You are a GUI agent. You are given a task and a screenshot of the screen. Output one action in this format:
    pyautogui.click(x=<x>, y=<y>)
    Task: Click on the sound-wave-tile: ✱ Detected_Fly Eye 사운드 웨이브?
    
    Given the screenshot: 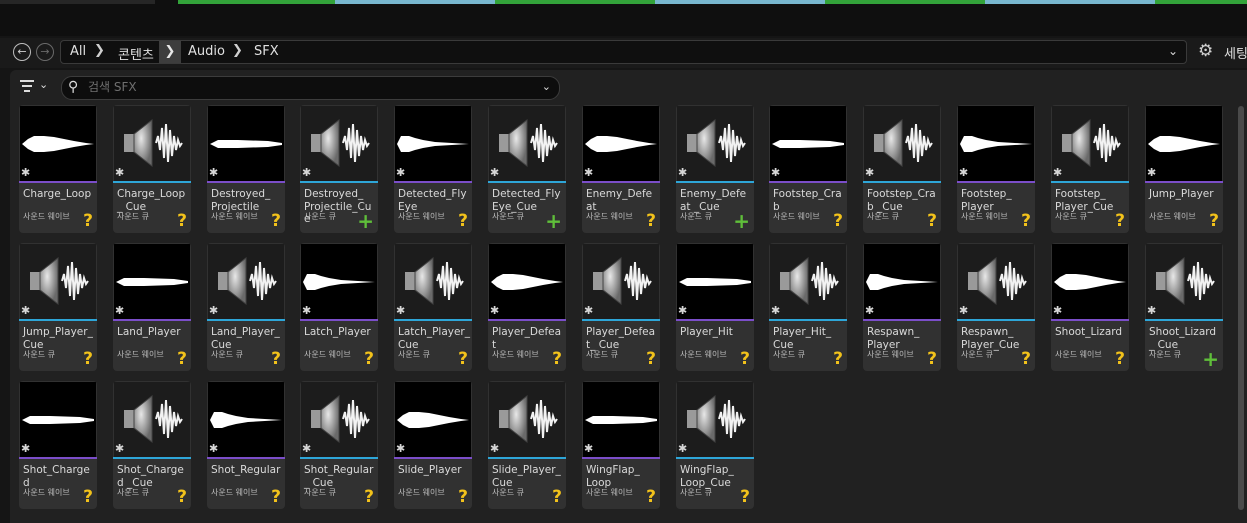 What is the action you would take?
    pyautogui.click(x=433, y=169)
    